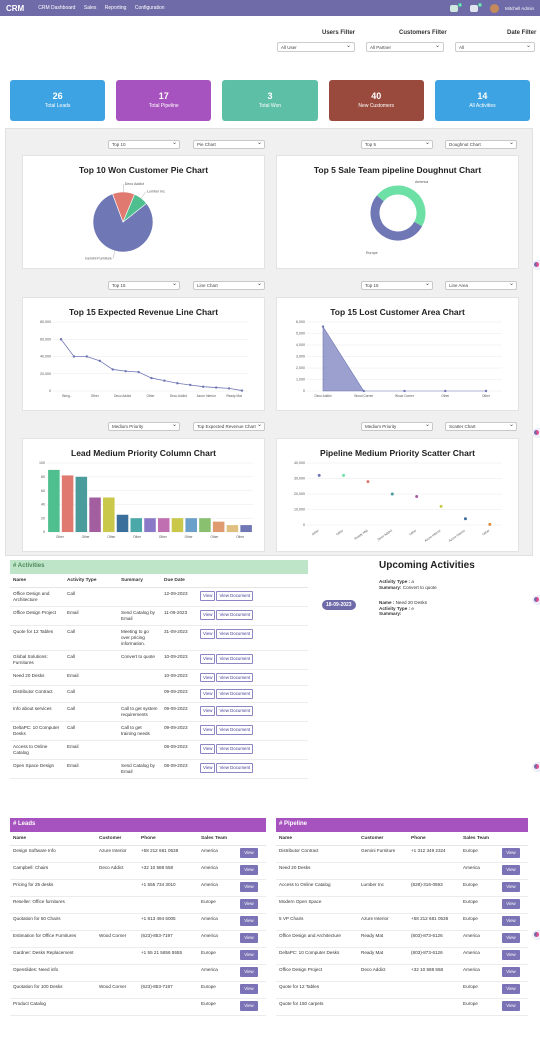  I want to click on user-name: Mitchell Admin, so click(519, 8).